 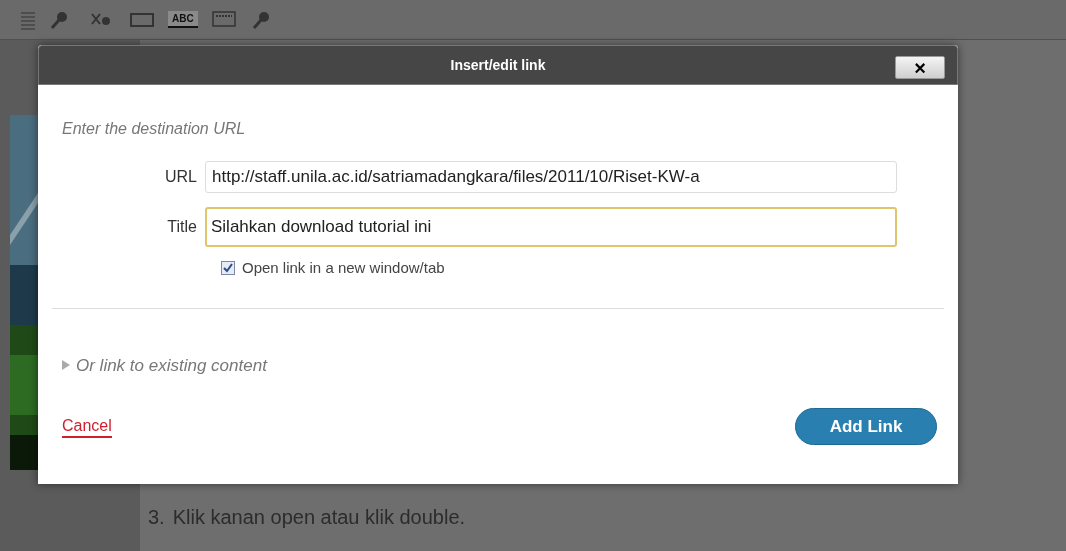 I want to click on text-field: http://staff.unila.ac.id/satriamadangkara/files/2011/10/Riset-KW-a, so click(x=551, y=177).